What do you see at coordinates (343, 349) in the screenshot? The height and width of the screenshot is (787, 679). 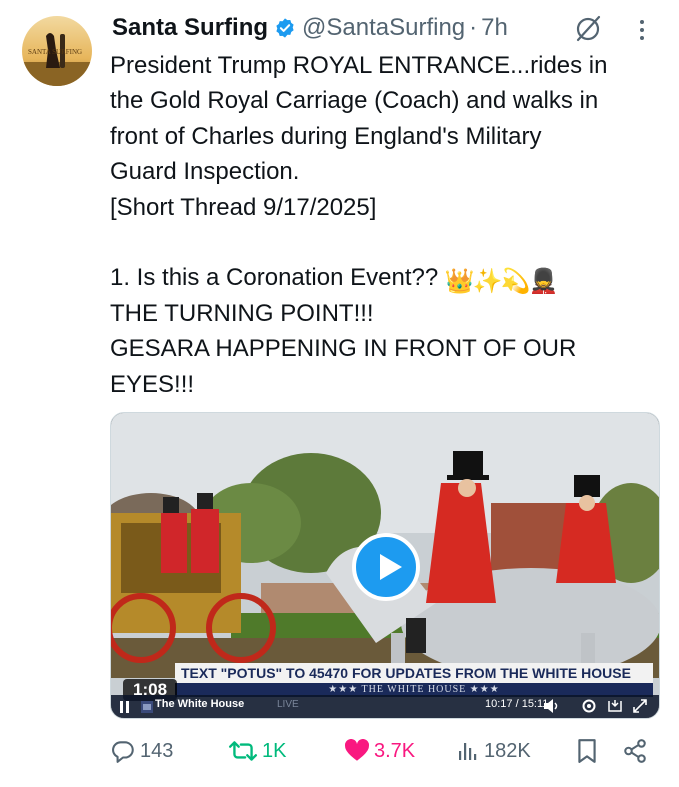 I see `tweet-line: GESARA HAPPENING IN FRONT OF OUR` at bounding box center [343, 349].